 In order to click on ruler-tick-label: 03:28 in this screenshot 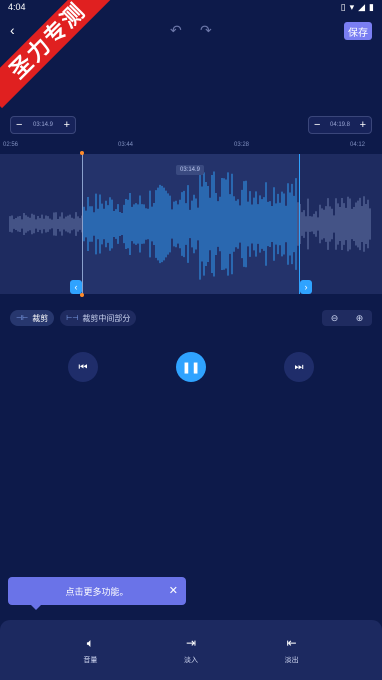, I will do `click(242, 145)`.